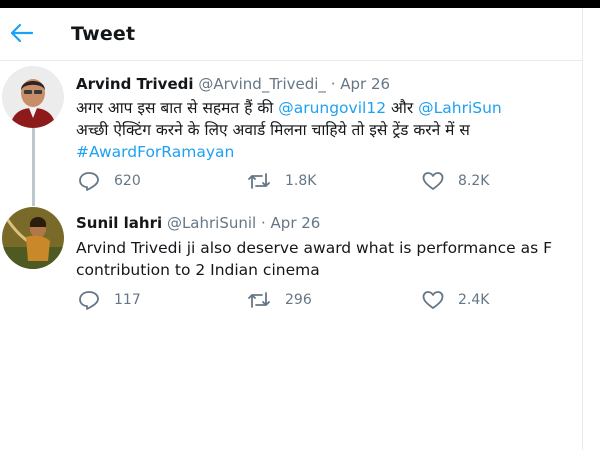 The image size is (600, 450). I want to click on reply-button: 117, so click(109, 300).